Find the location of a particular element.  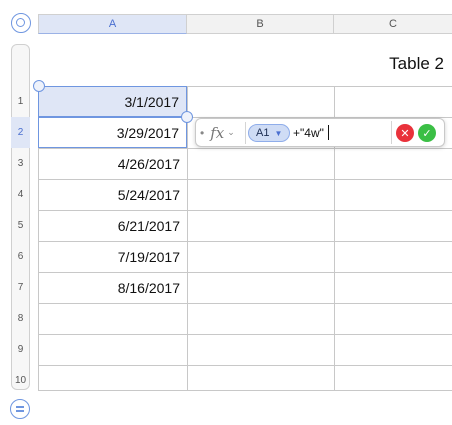

text-cursor is located at coordinates (328, 132).